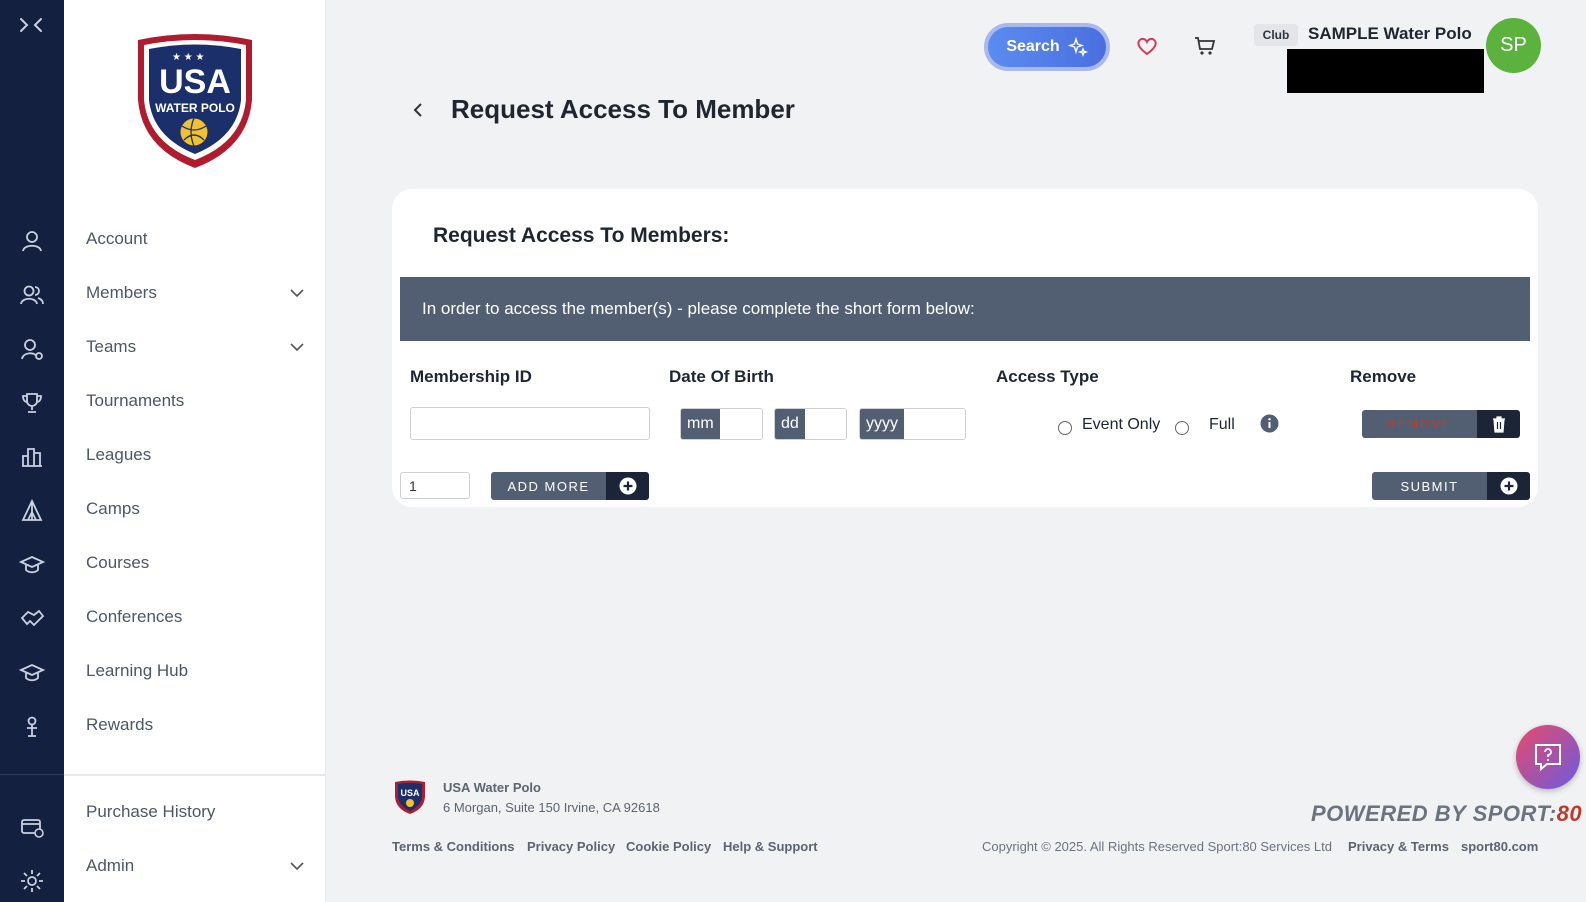 This screenshot has width=1586, height=902. Describe the element at coordinates (1383, 376) in the screenshot. I see `column-header-remove: Remove` at that location.